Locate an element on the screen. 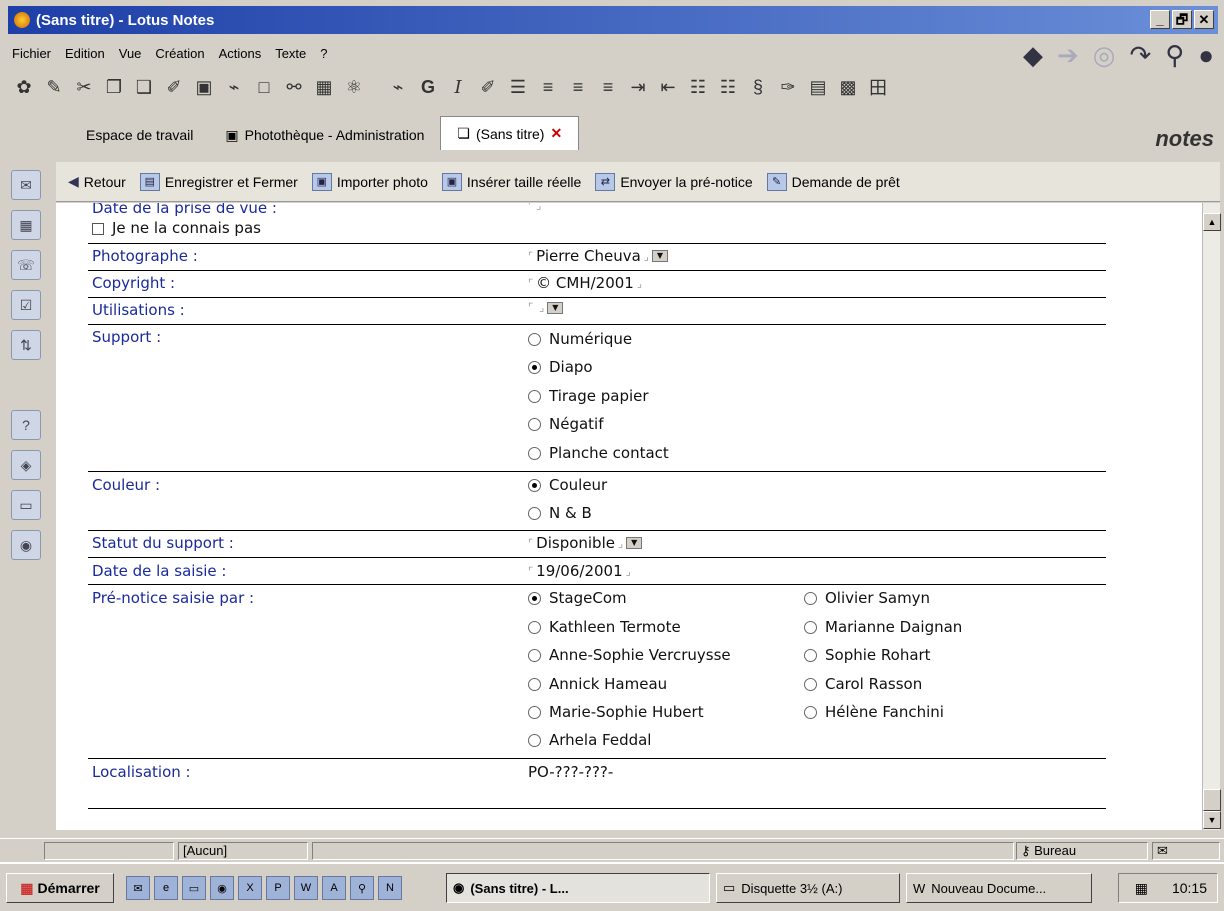  toolbar-link-icon: ⚯ is located at coordinates (294, 87).